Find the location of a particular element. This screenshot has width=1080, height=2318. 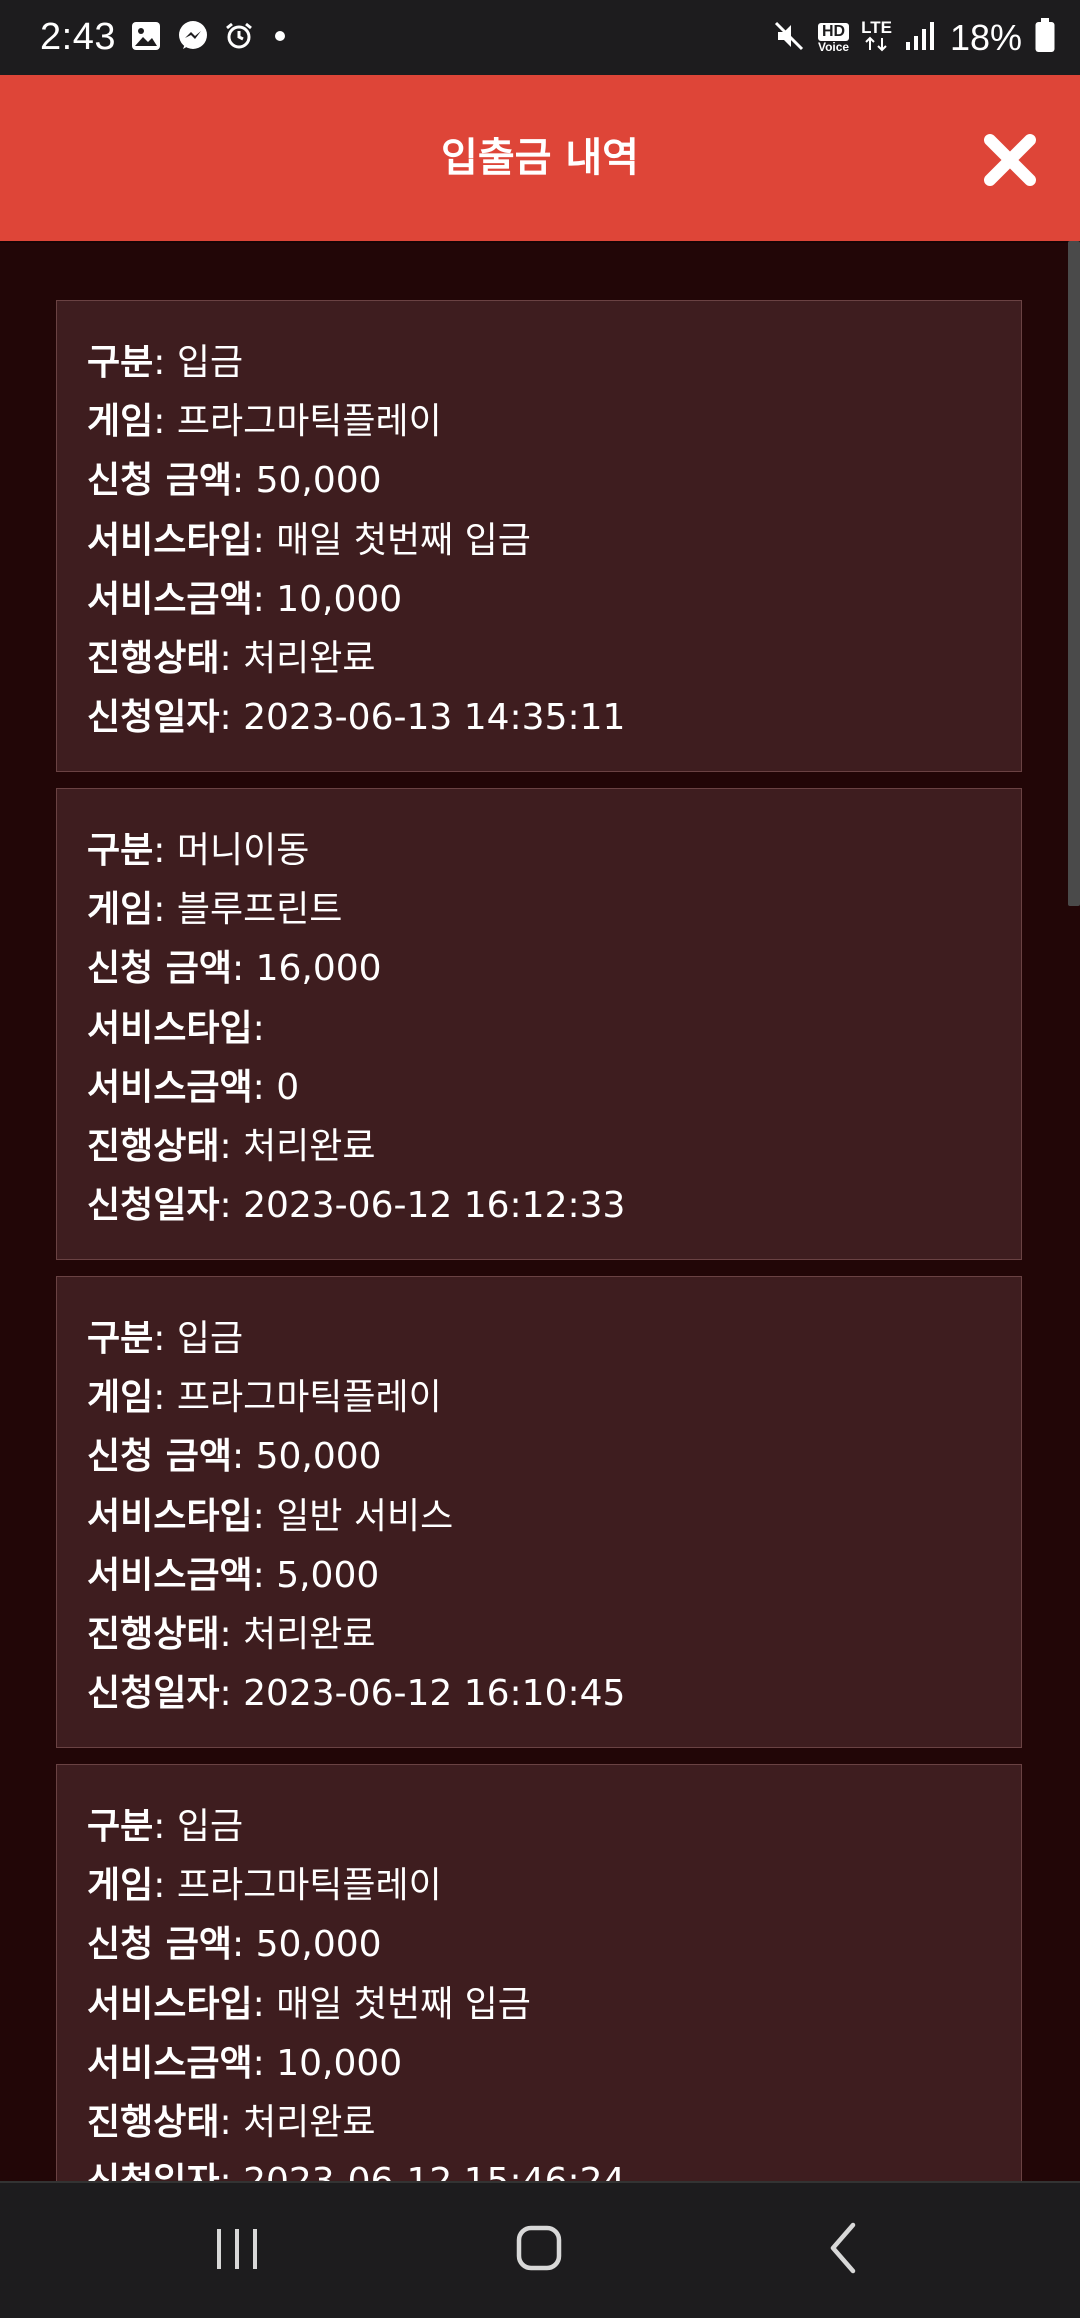

value-service-amount: 10,000 is located at coordinates (339, 599).